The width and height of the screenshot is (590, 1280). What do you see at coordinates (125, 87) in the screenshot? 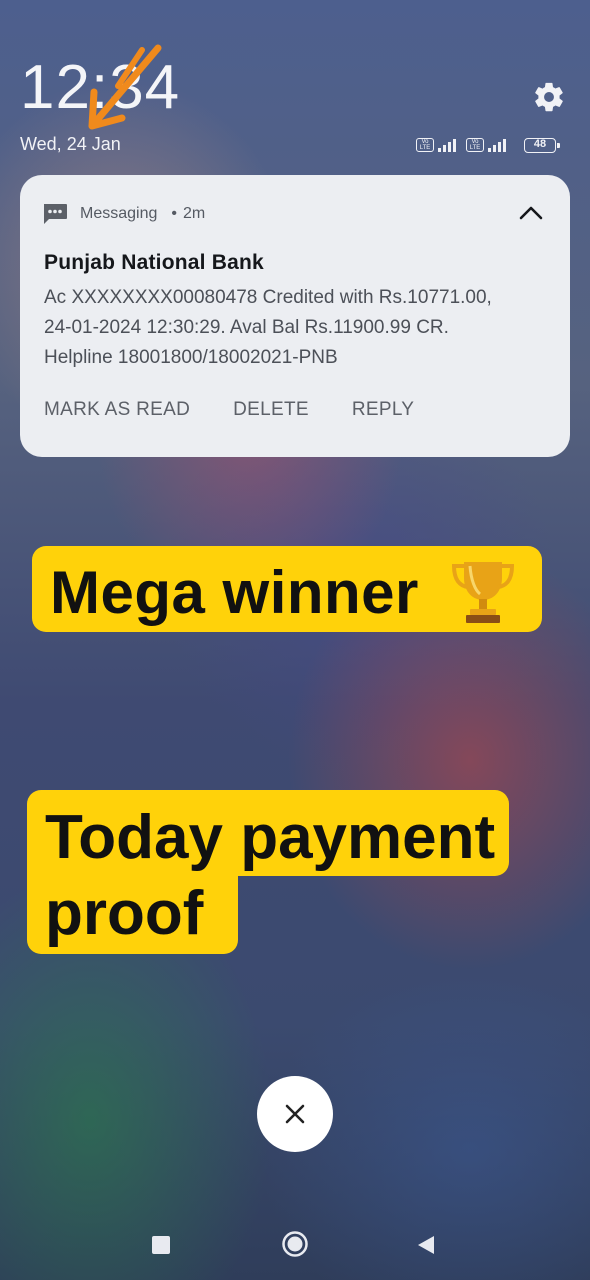
I see `annotation-arrow-icon` at bounding box center [125, 87].